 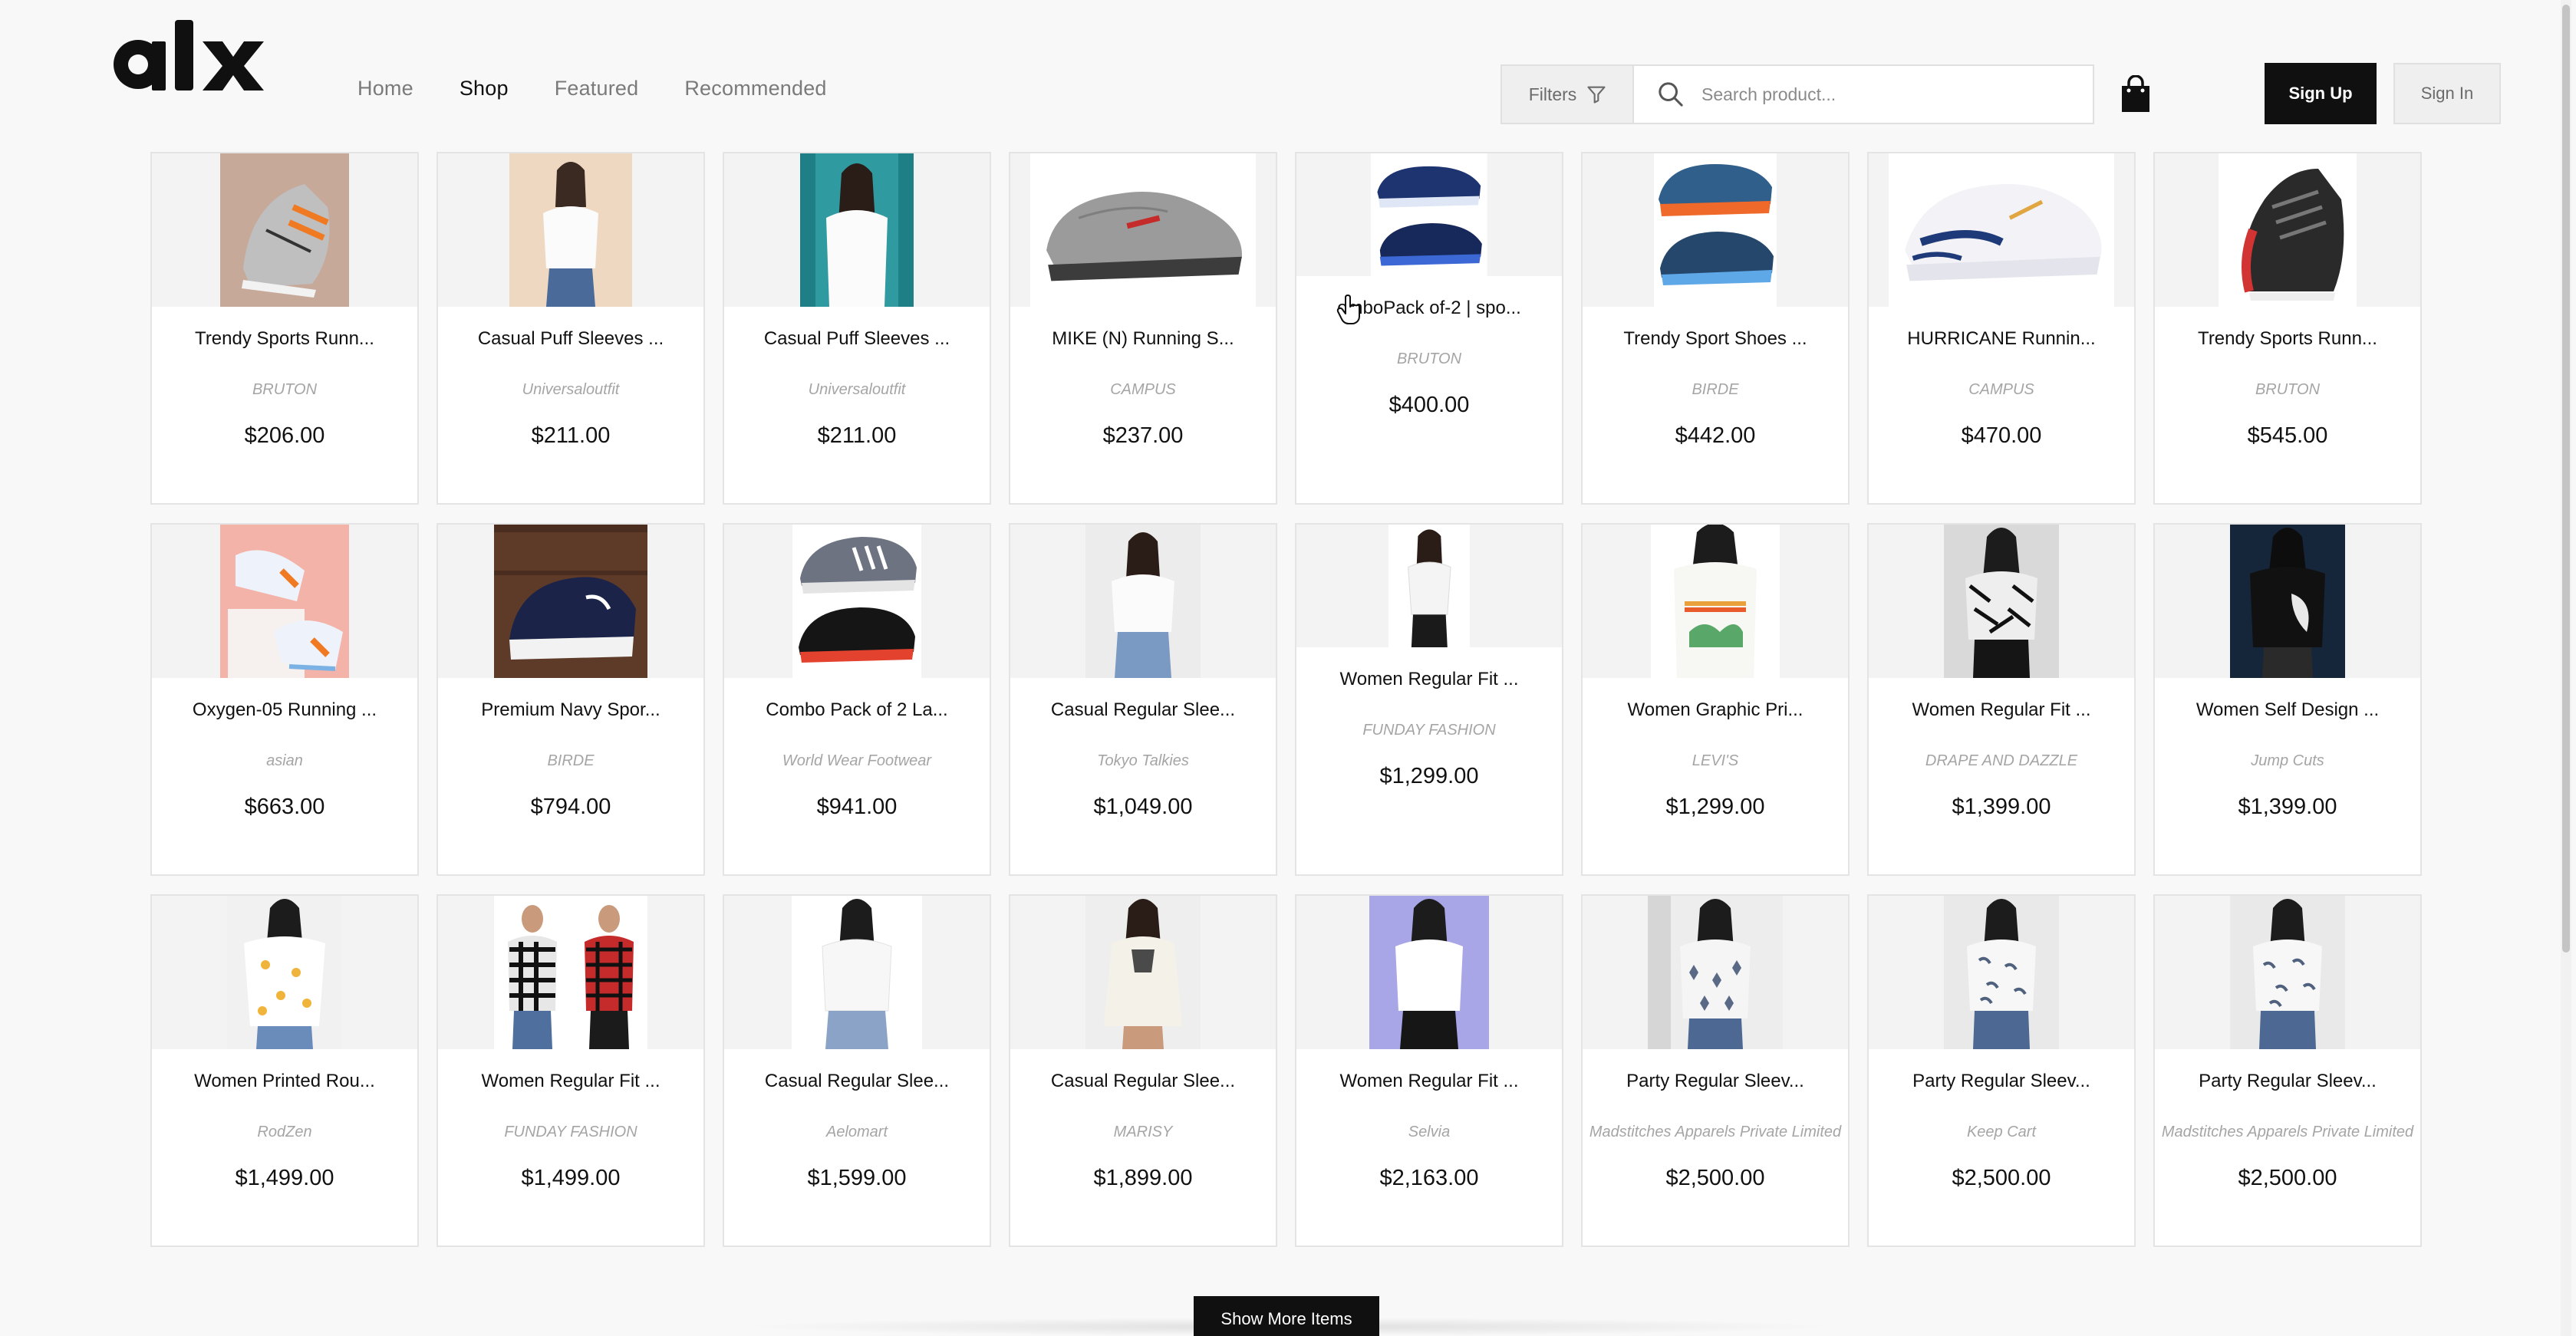 I want to click on product-card: Women Regular Fit ... Selvia $2,163.00, so click(x=1429, y=1070).